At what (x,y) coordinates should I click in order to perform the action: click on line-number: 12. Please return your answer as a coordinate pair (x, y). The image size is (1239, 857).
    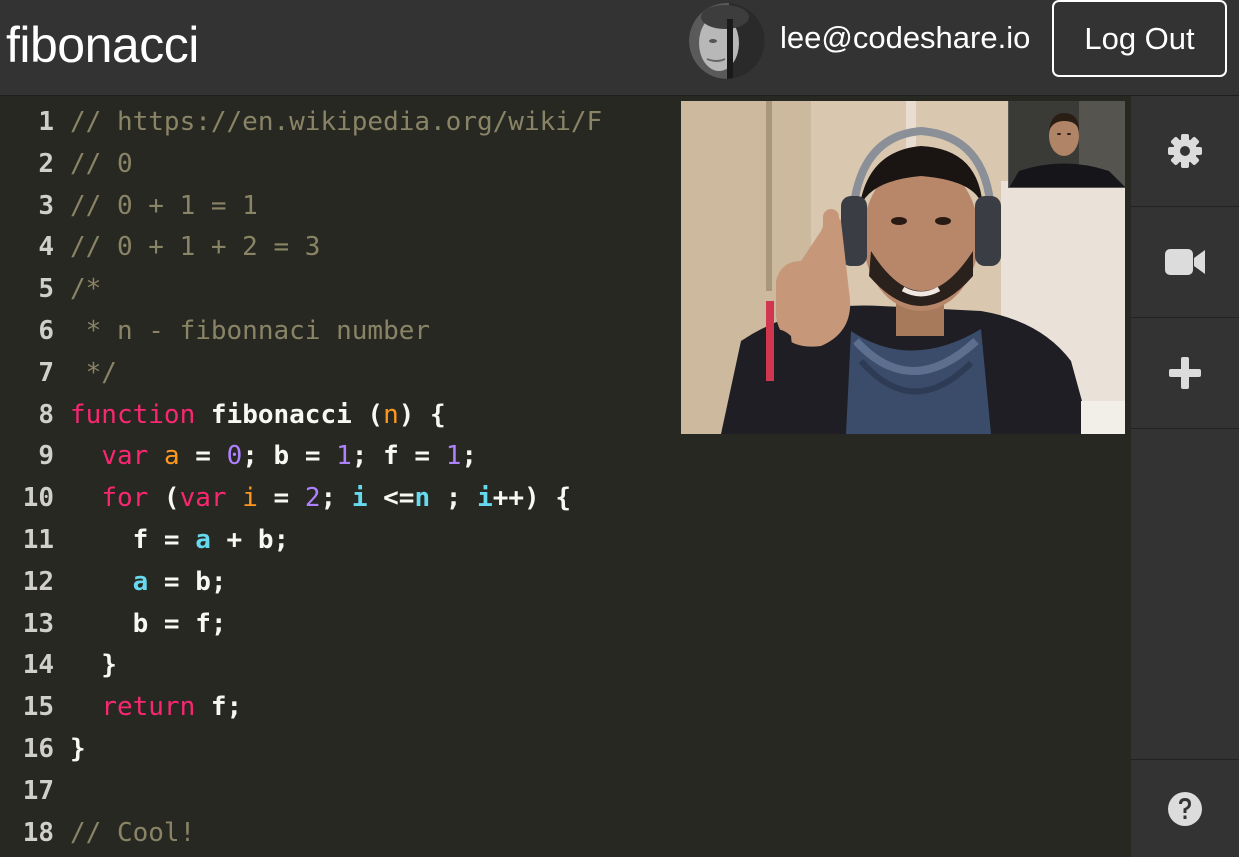
    Looking at the image, I should click on (38, 581).